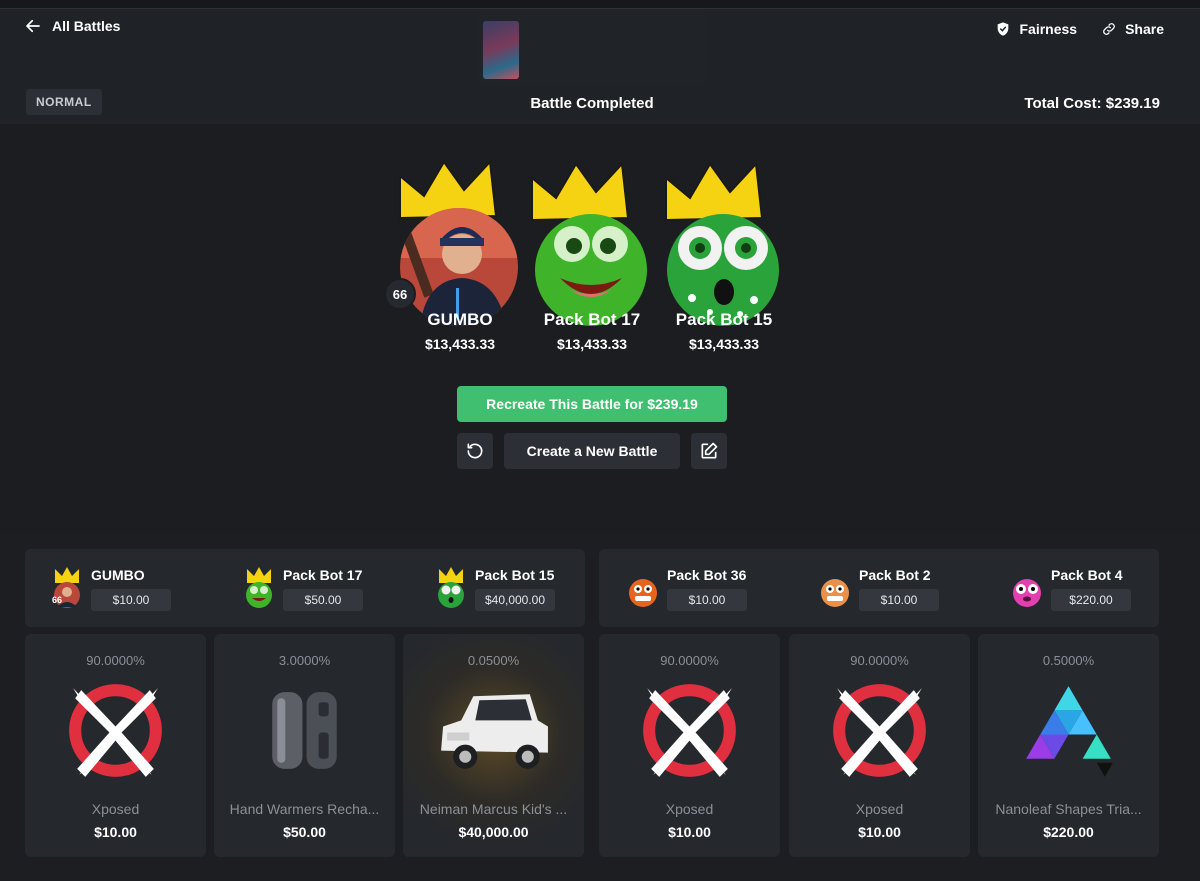  What do you see at coordinates (895, 575) in the screenshot?
I see `team-player-name: Pack Bot 2` at bounding box center [895, 575].